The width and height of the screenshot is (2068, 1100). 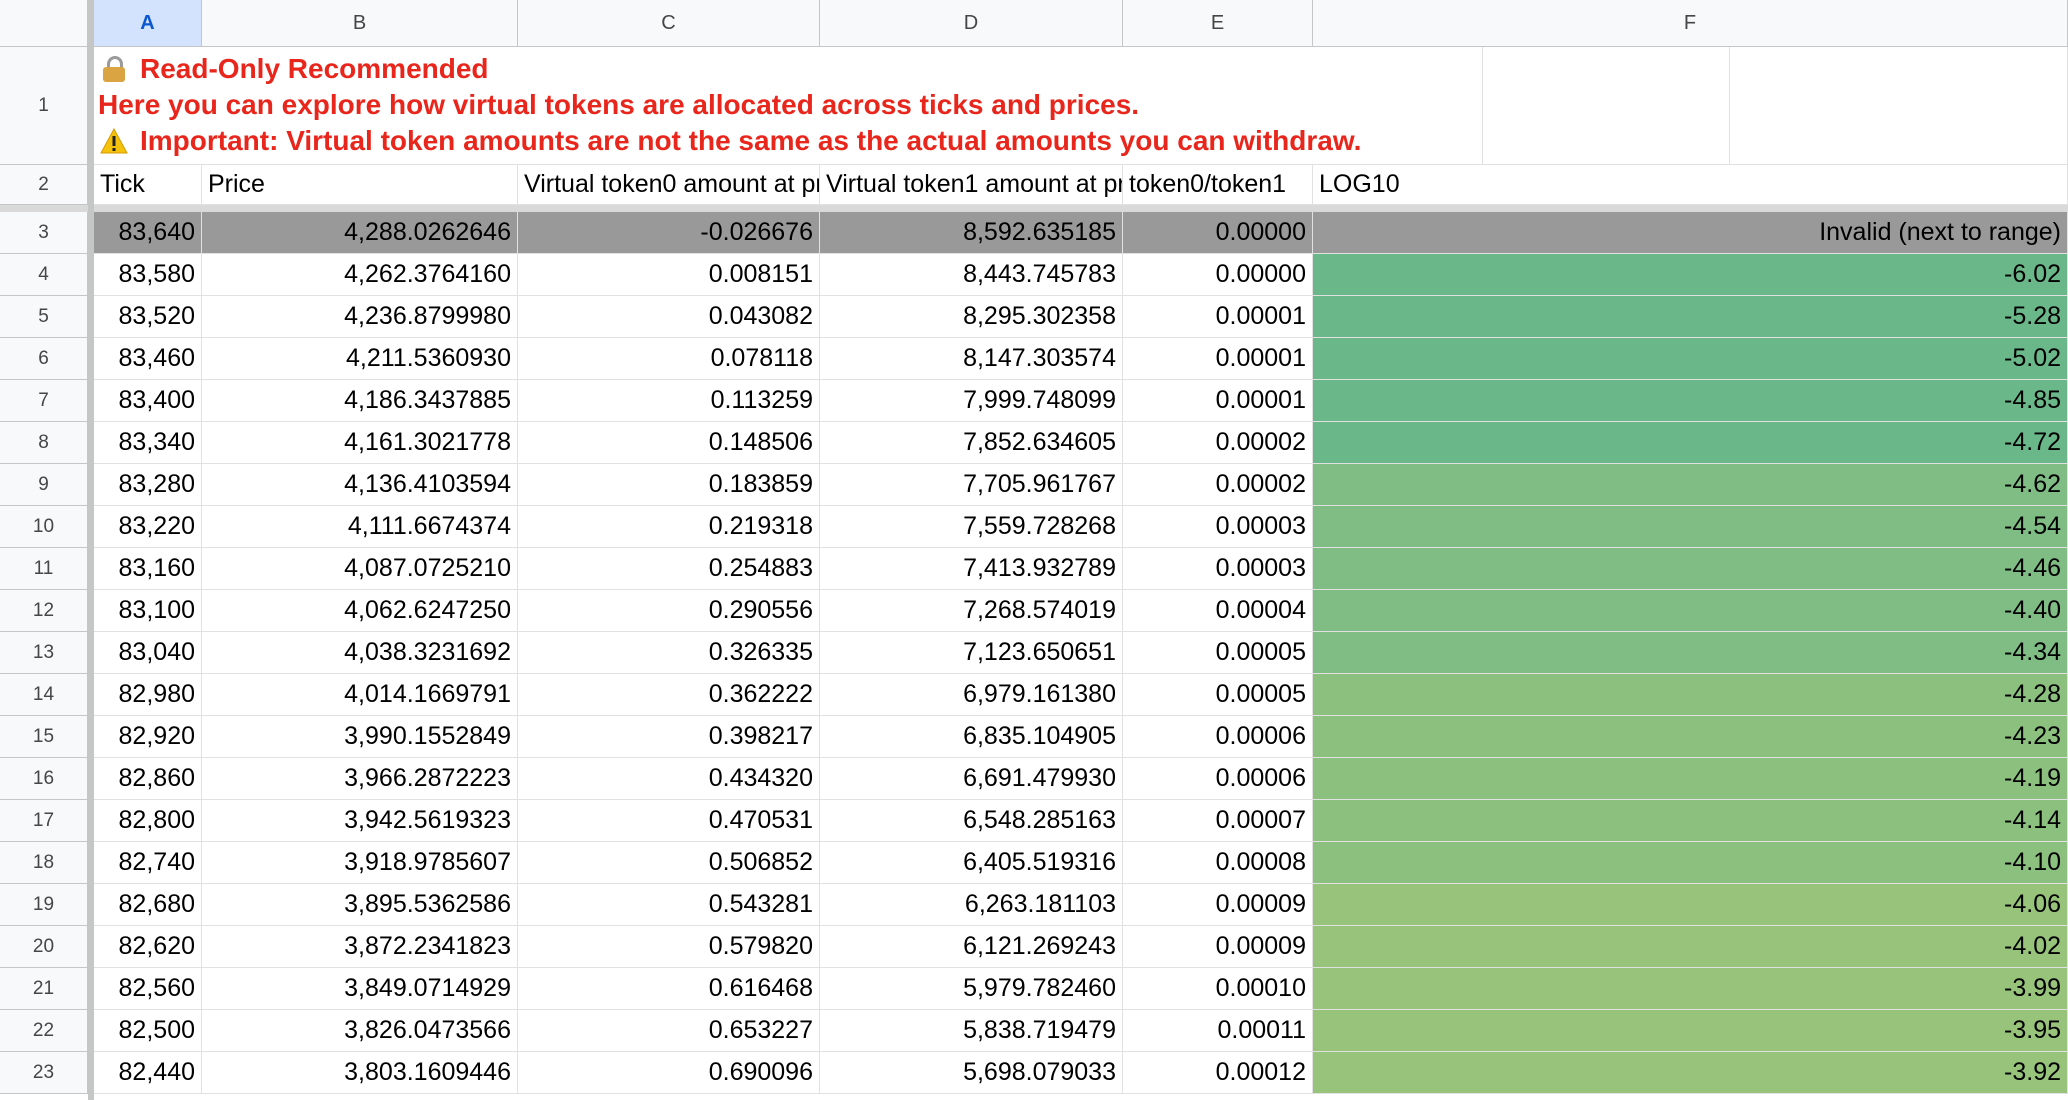 What do you see at coordinates (148, 485) in the screenshot?
I see `cell-tick: 83,280` at bounding box center [148, 485].